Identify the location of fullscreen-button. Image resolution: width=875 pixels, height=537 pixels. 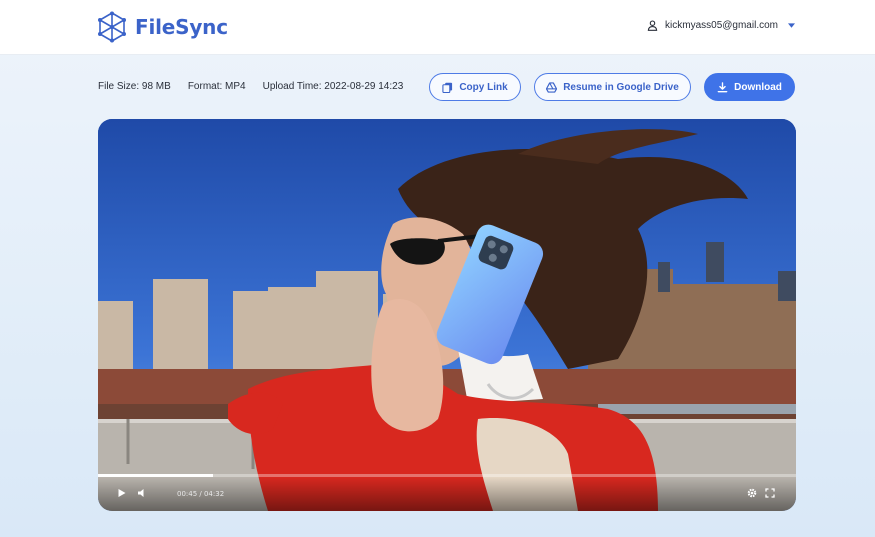
(770, 493).